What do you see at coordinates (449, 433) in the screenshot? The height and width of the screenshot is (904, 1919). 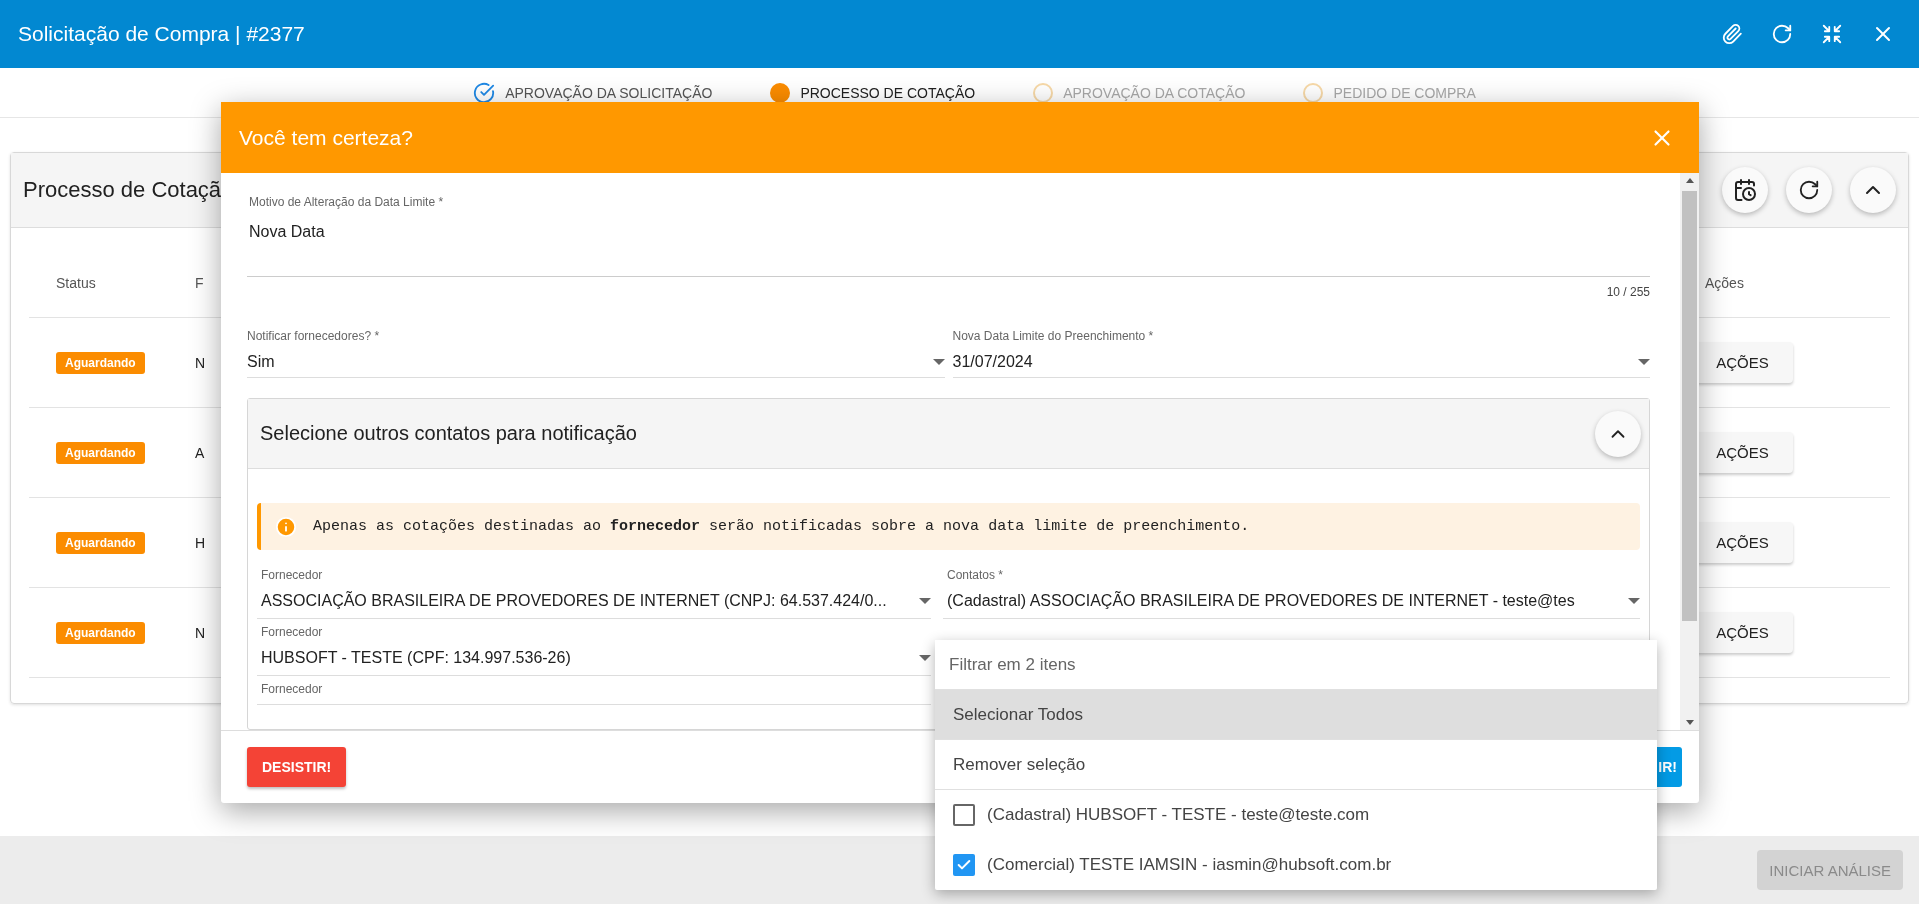 I see `panel-title: Selecione outros contatos para notificação` at bounding box center [449, 433].